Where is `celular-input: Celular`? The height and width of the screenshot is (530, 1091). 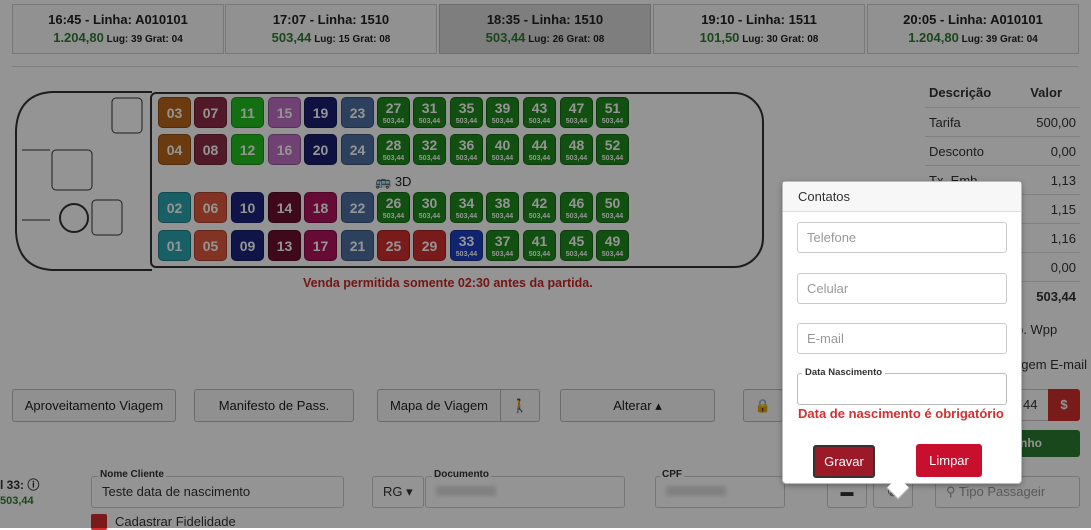
celular-input: Celular is located at coordinates (902, 288).